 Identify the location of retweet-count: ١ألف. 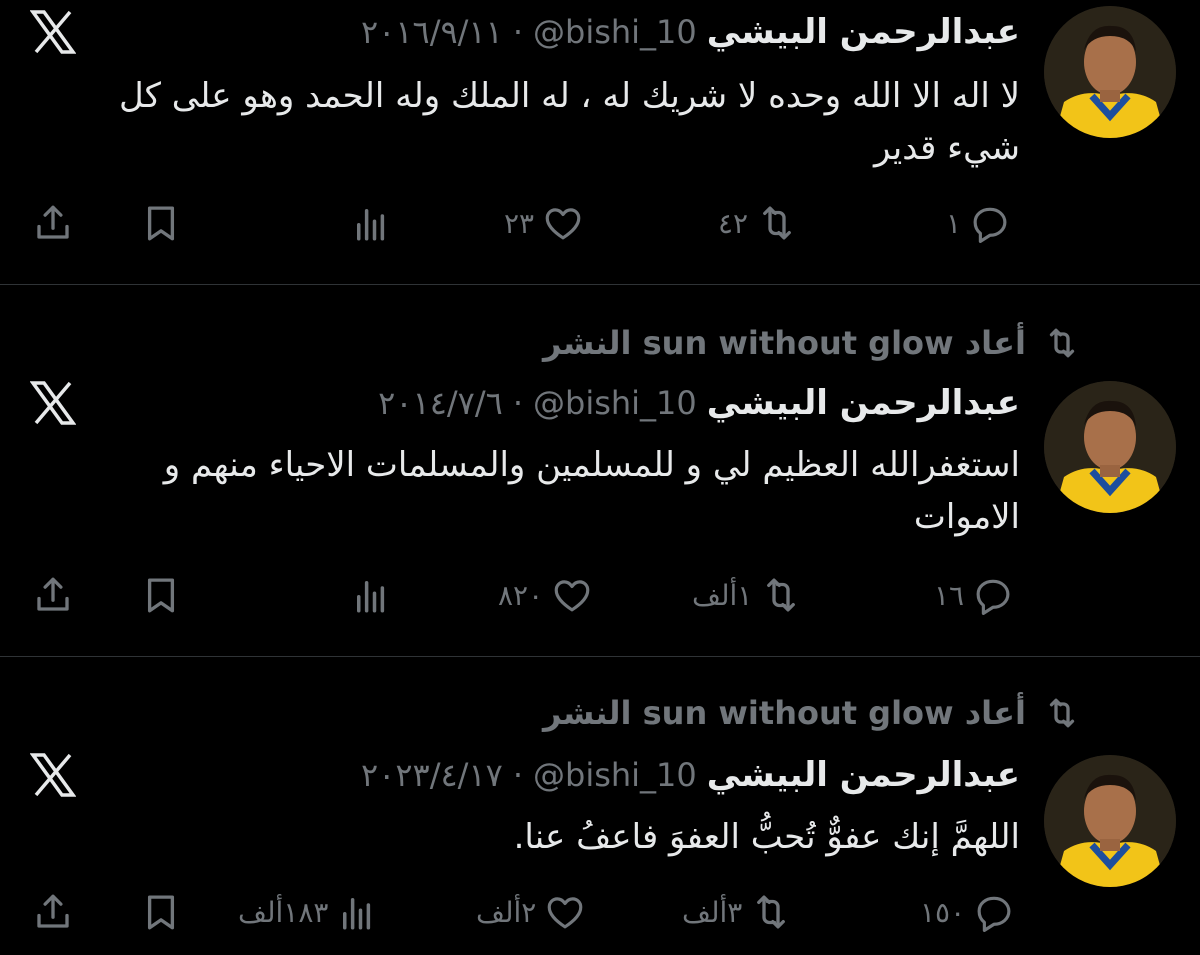
(722, 595).